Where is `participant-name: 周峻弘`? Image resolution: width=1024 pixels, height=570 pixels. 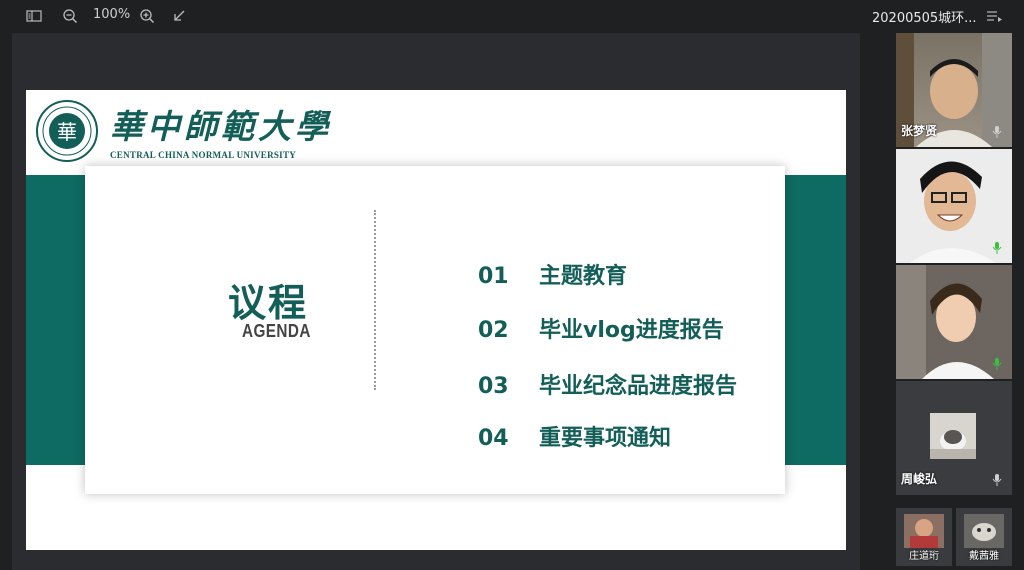
participant-name: 周峻弘 is located at coordinates (919, 479).